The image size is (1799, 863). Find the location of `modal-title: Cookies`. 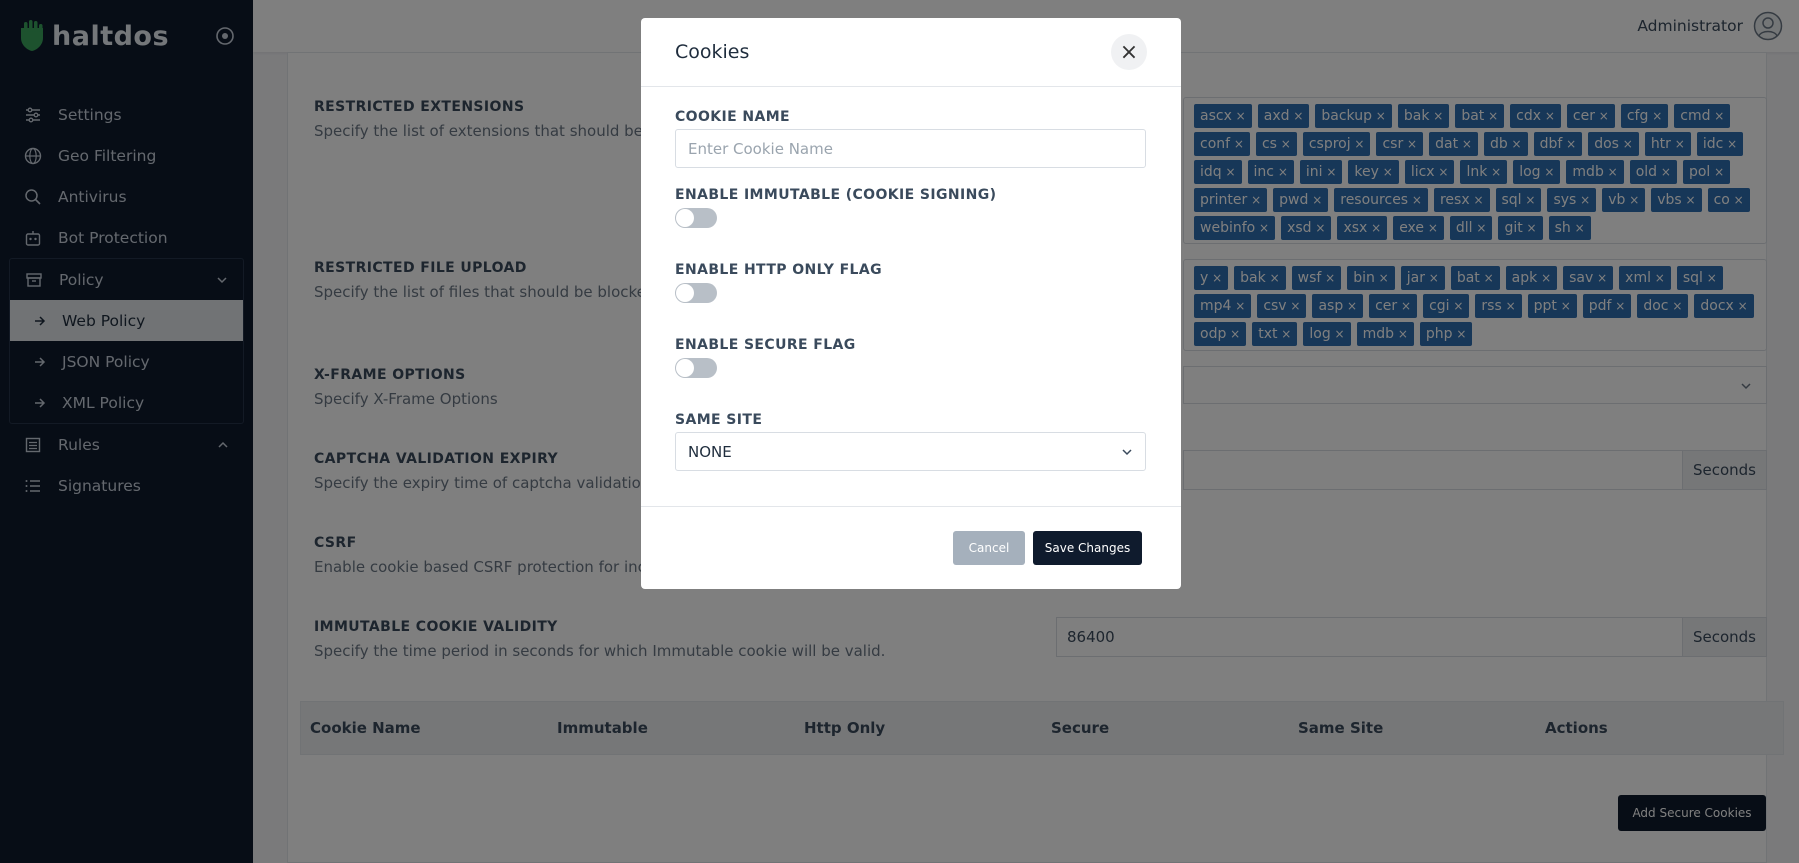

modal-title: Cookies is located at coordinates (712, 52).